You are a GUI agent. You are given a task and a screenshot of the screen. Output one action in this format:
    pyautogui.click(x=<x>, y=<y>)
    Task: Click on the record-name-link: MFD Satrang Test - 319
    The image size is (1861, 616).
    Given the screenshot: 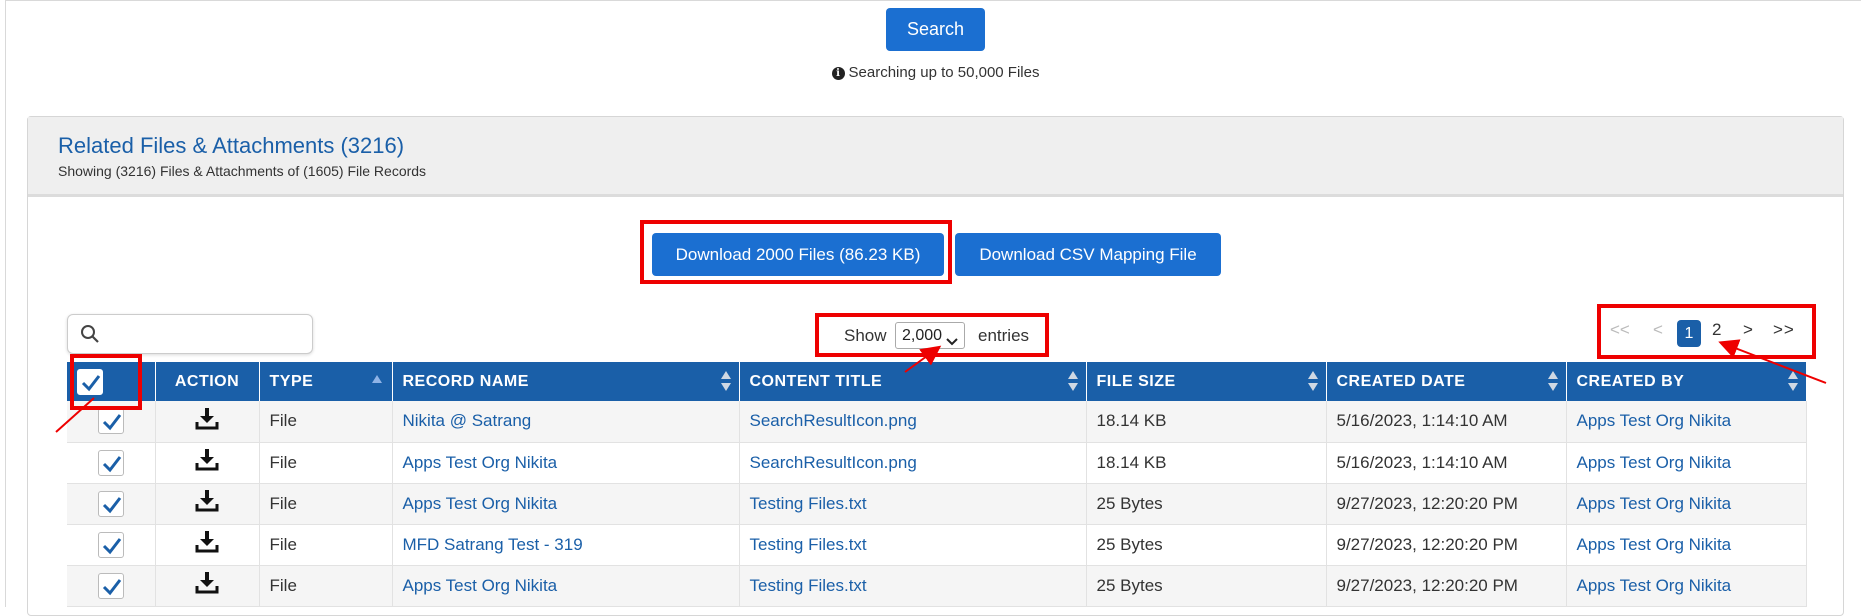 What is the action you would take?
    pyautogui.click(x=493, y=544)
    